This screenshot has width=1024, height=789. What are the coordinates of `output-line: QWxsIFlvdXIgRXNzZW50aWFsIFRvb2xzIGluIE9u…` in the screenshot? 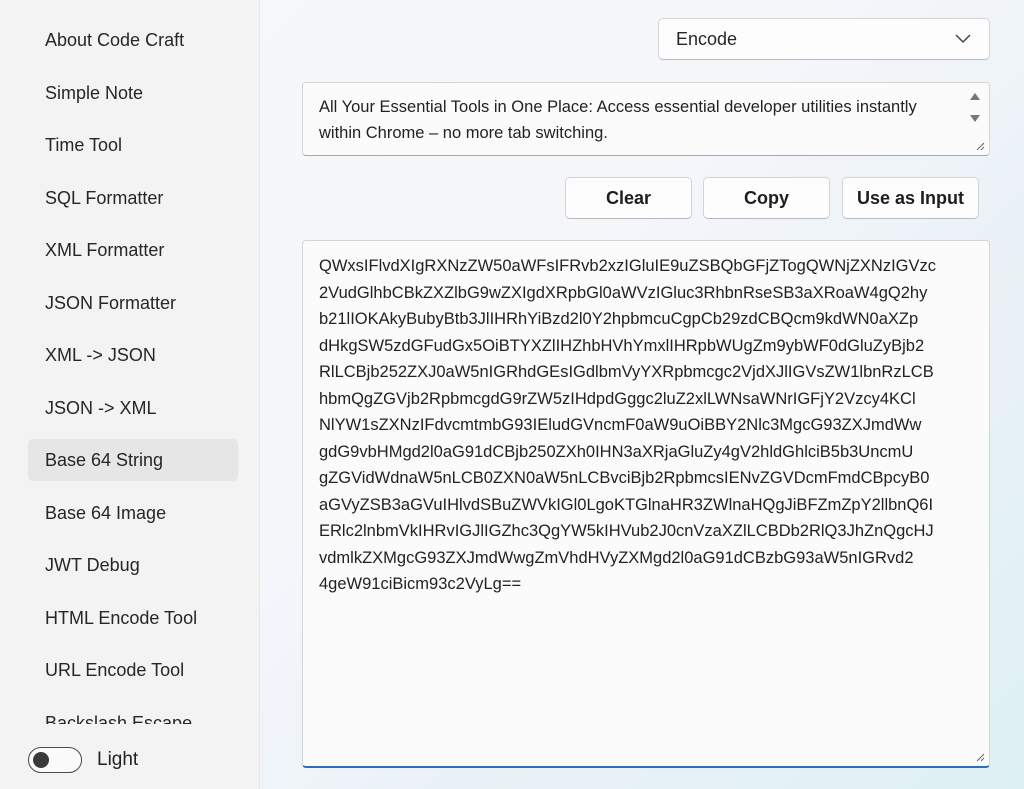 It's located at (628, 266).